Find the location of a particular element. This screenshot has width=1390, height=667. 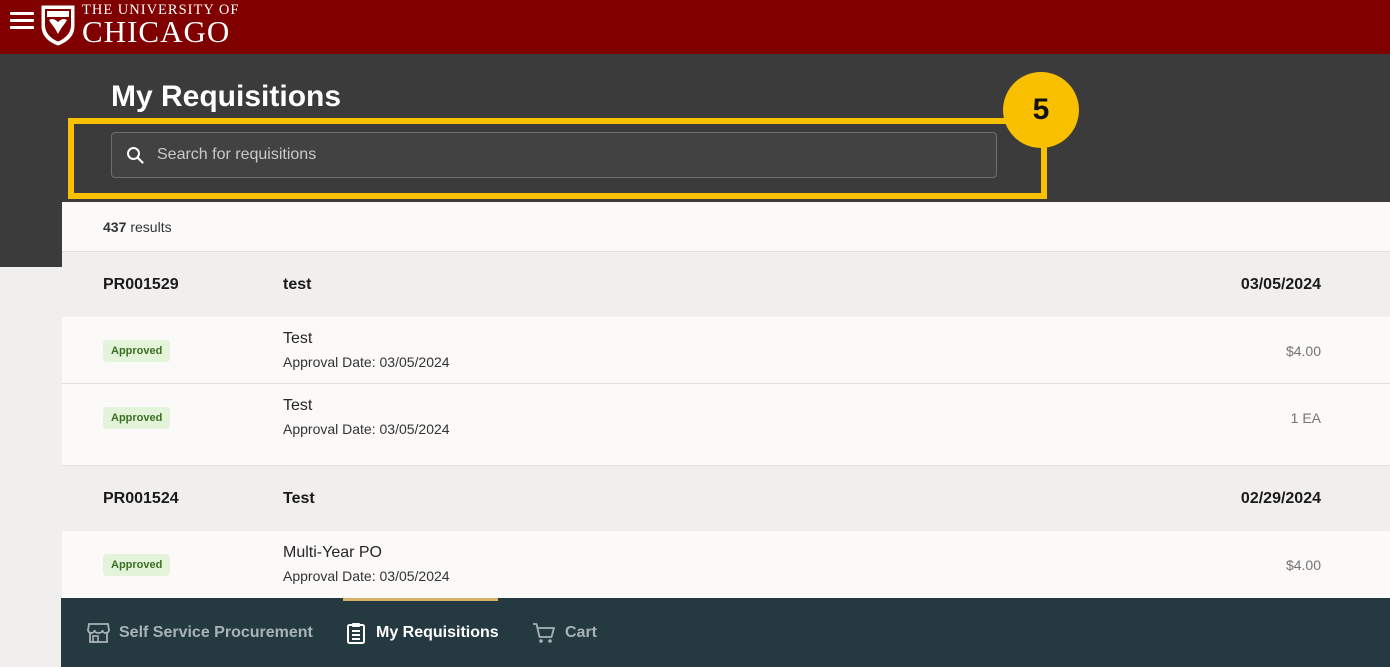

results-label: results is located at coordinates (151, 226).